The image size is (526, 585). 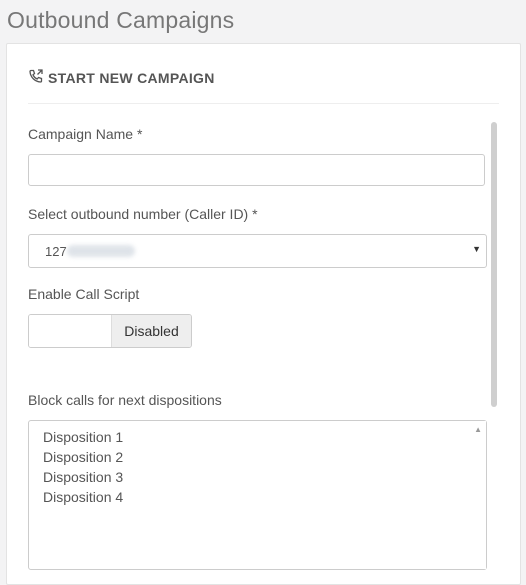 I want to click on disposition-option: Disposition 3, so click(x=76, y=477).